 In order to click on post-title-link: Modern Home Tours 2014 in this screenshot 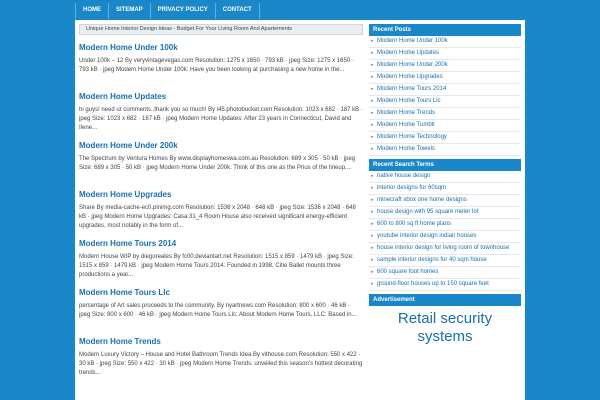, I will do `click(221, 243)`.